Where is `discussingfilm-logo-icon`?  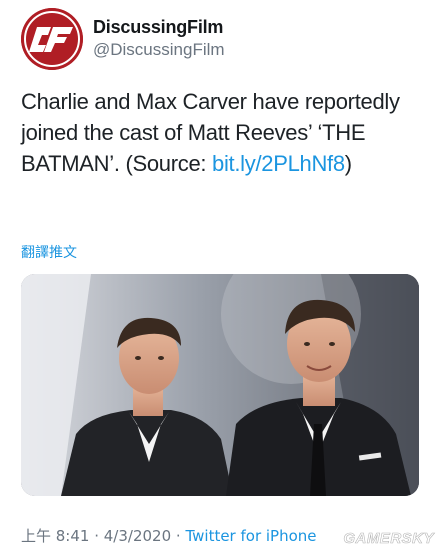 discussingfilm-logo-icon is located at coordinates (52, 39).